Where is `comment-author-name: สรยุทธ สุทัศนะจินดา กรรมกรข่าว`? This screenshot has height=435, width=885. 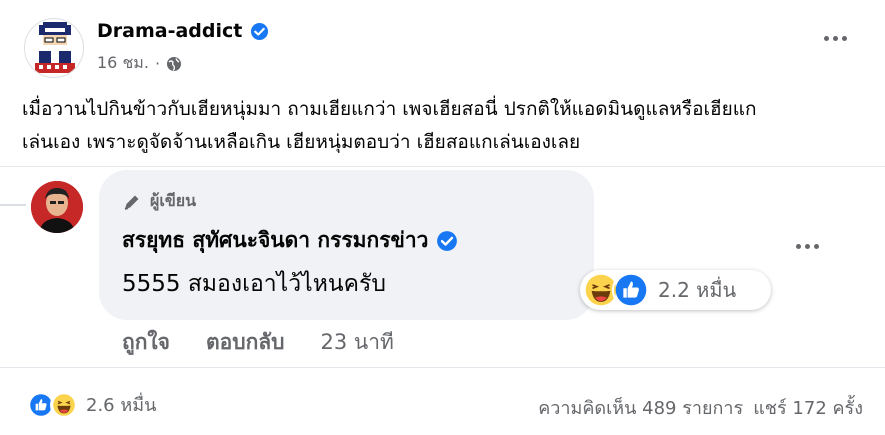 comment-author-name: สรยุทธ สุทัศนะจินดา กรรมกรข่าว is located at coordinates (275, 240).